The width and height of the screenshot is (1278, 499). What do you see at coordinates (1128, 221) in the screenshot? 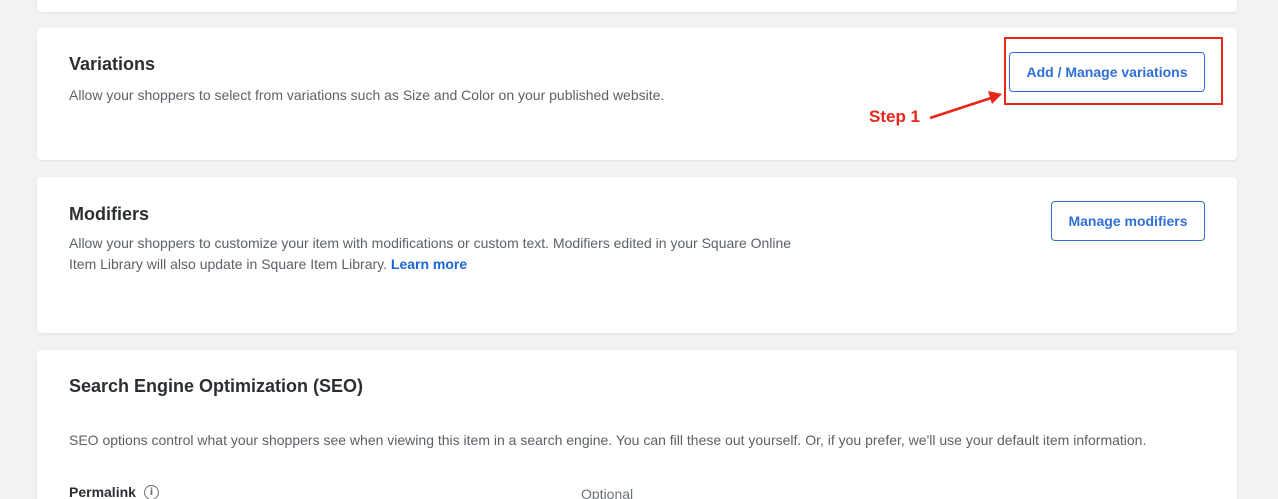
I see `manage-modifiers-button: Manage modifiers` at bounding box center [1128, 221].